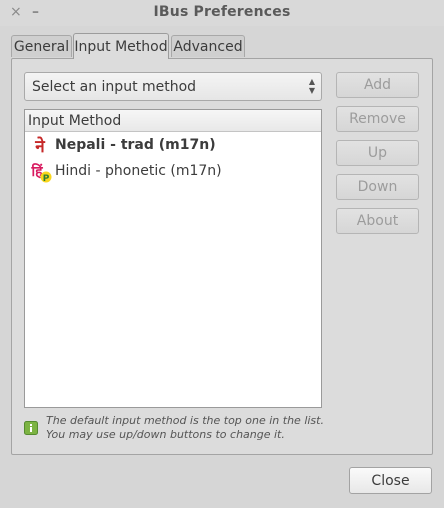  Describe the element at coordinates (208, 46) in the screenshot. I see `tab-advanced: Advanced` at that location.